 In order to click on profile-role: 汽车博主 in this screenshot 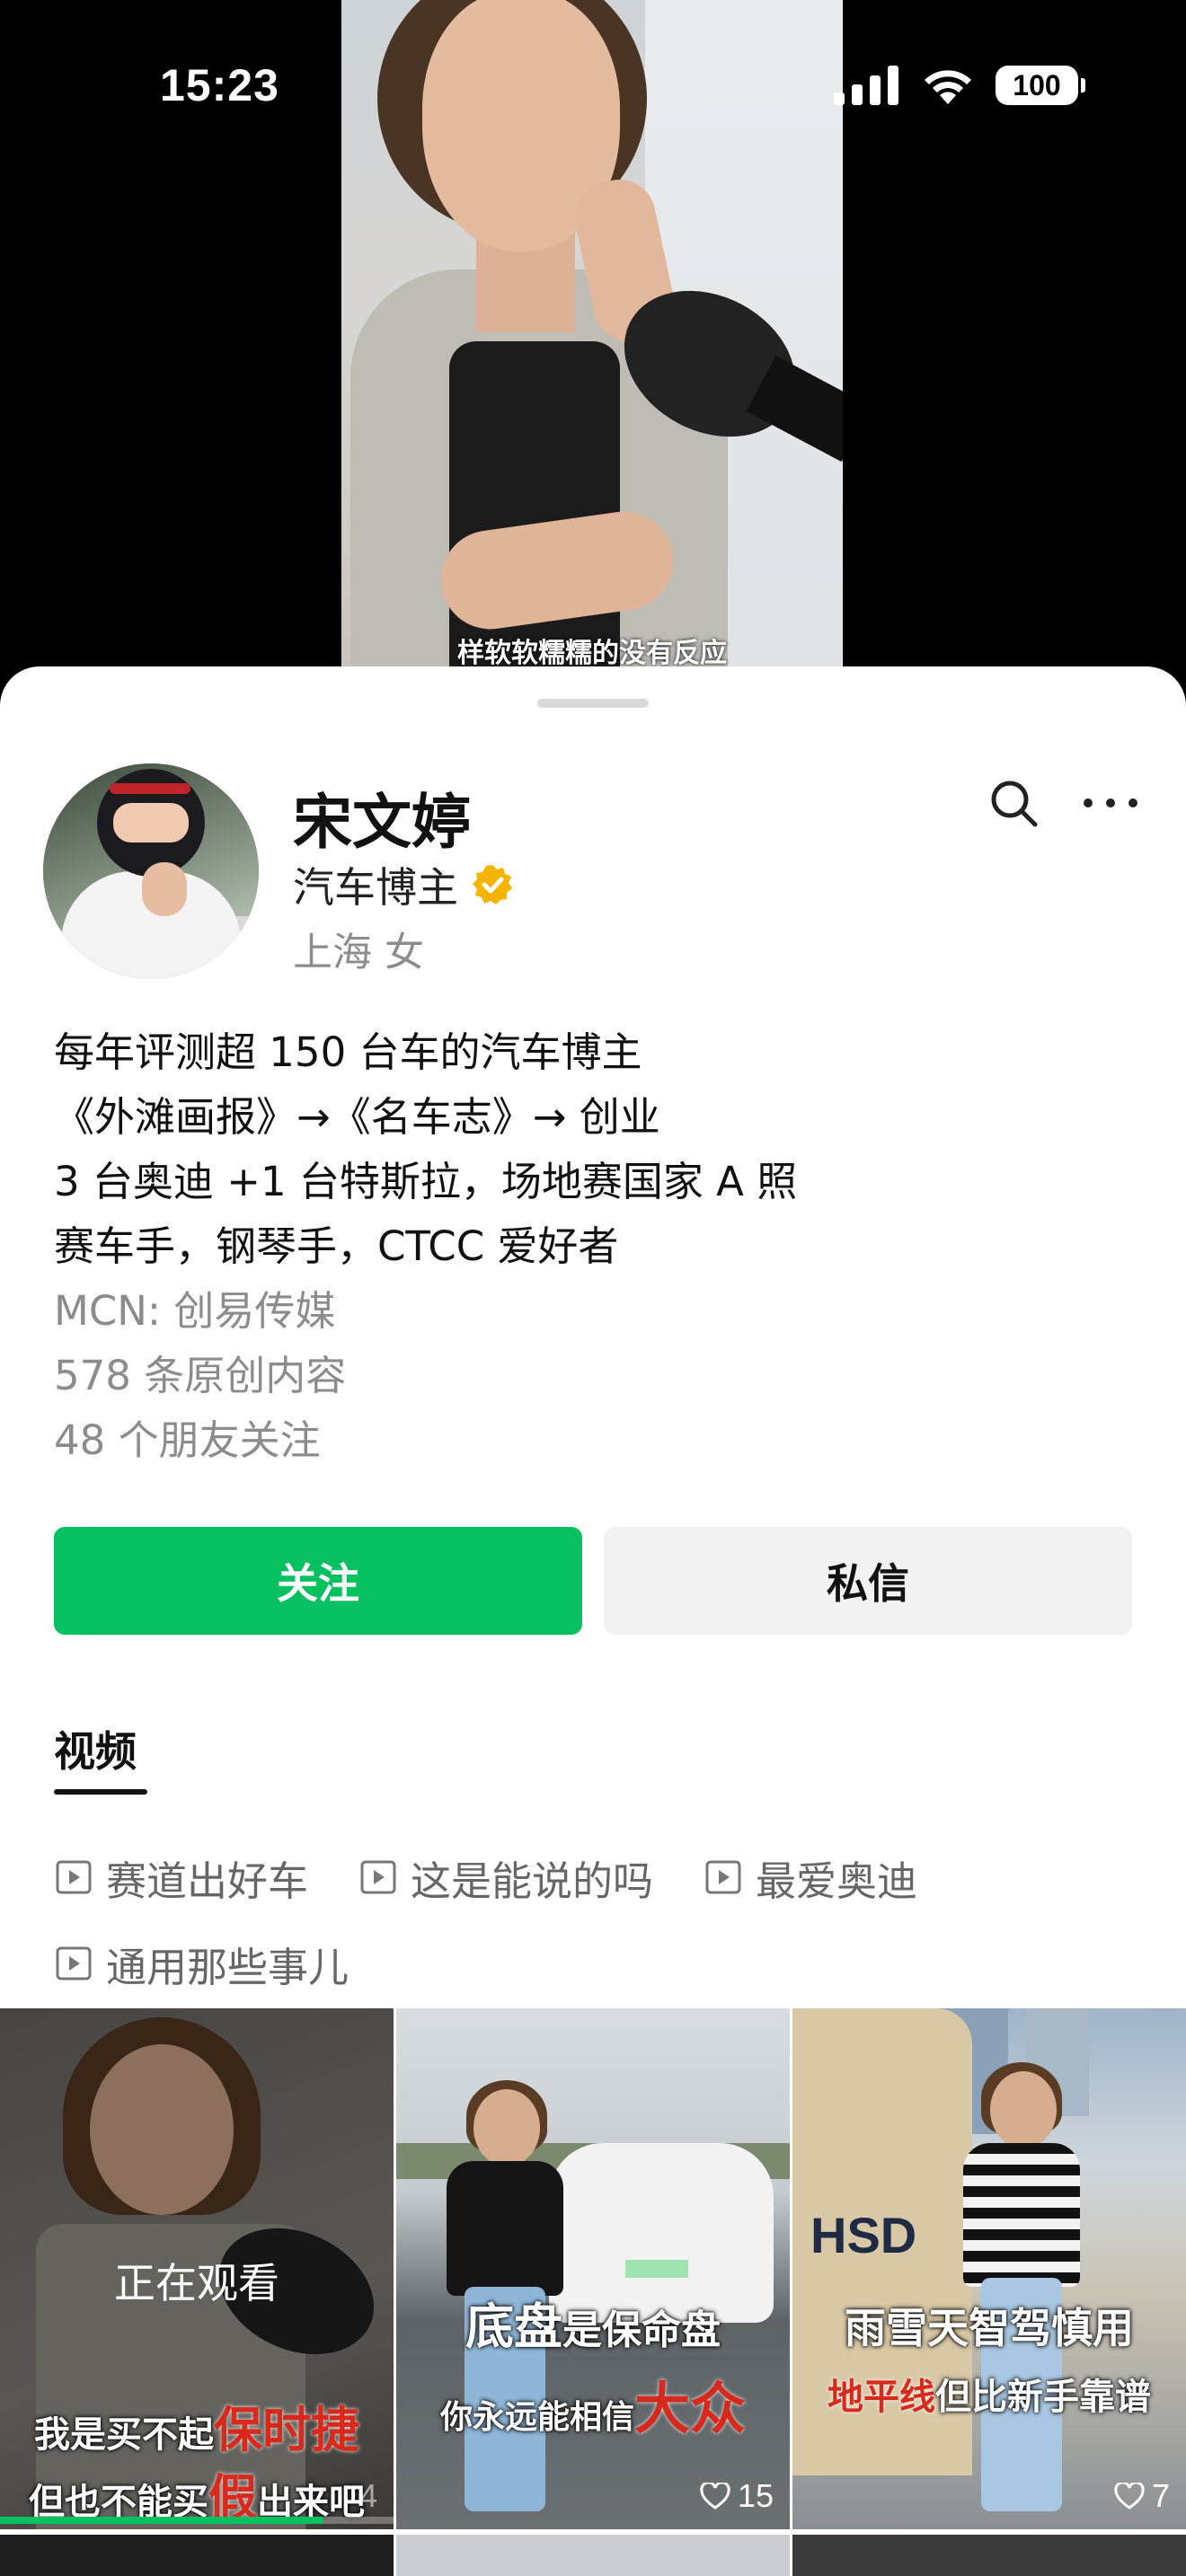, I will do `click(375, 887)`.